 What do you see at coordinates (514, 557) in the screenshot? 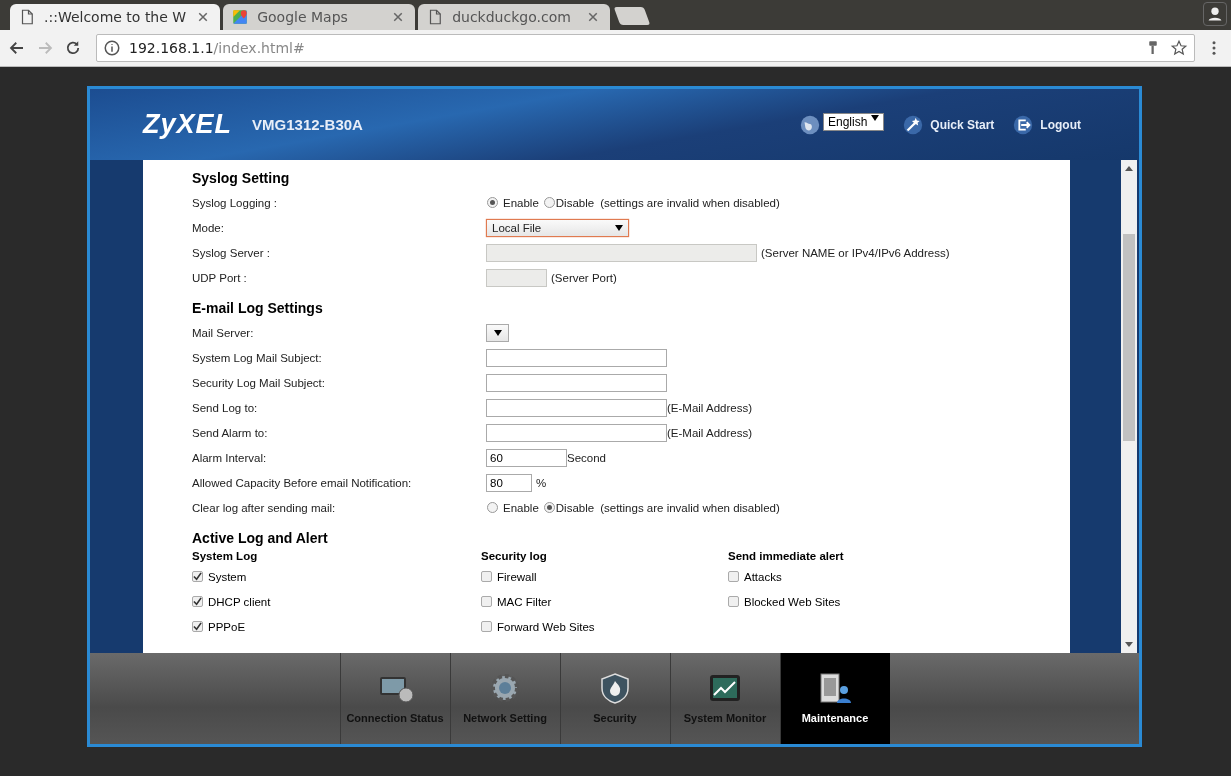
I see `column-heading: Security log` at bounding box center [514, 557].